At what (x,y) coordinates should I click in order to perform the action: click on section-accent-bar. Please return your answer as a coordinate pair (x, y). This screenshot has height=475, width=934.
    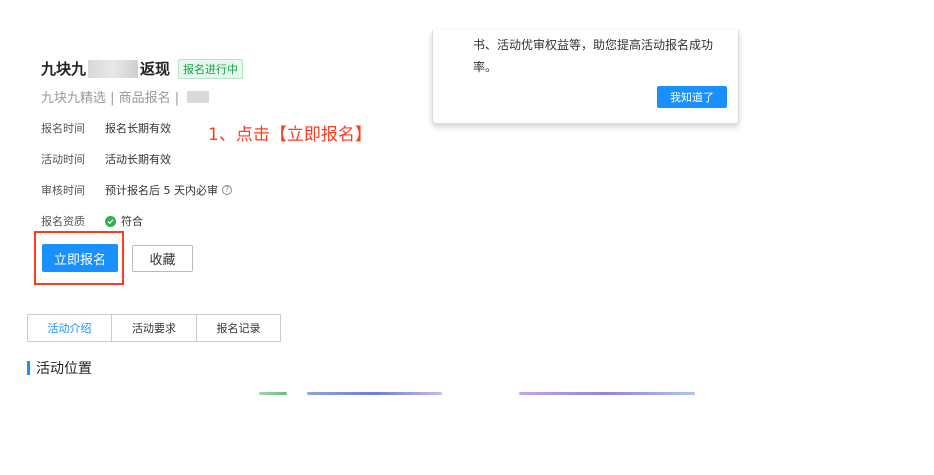
    Looking at the image, I should click on (28, 368).